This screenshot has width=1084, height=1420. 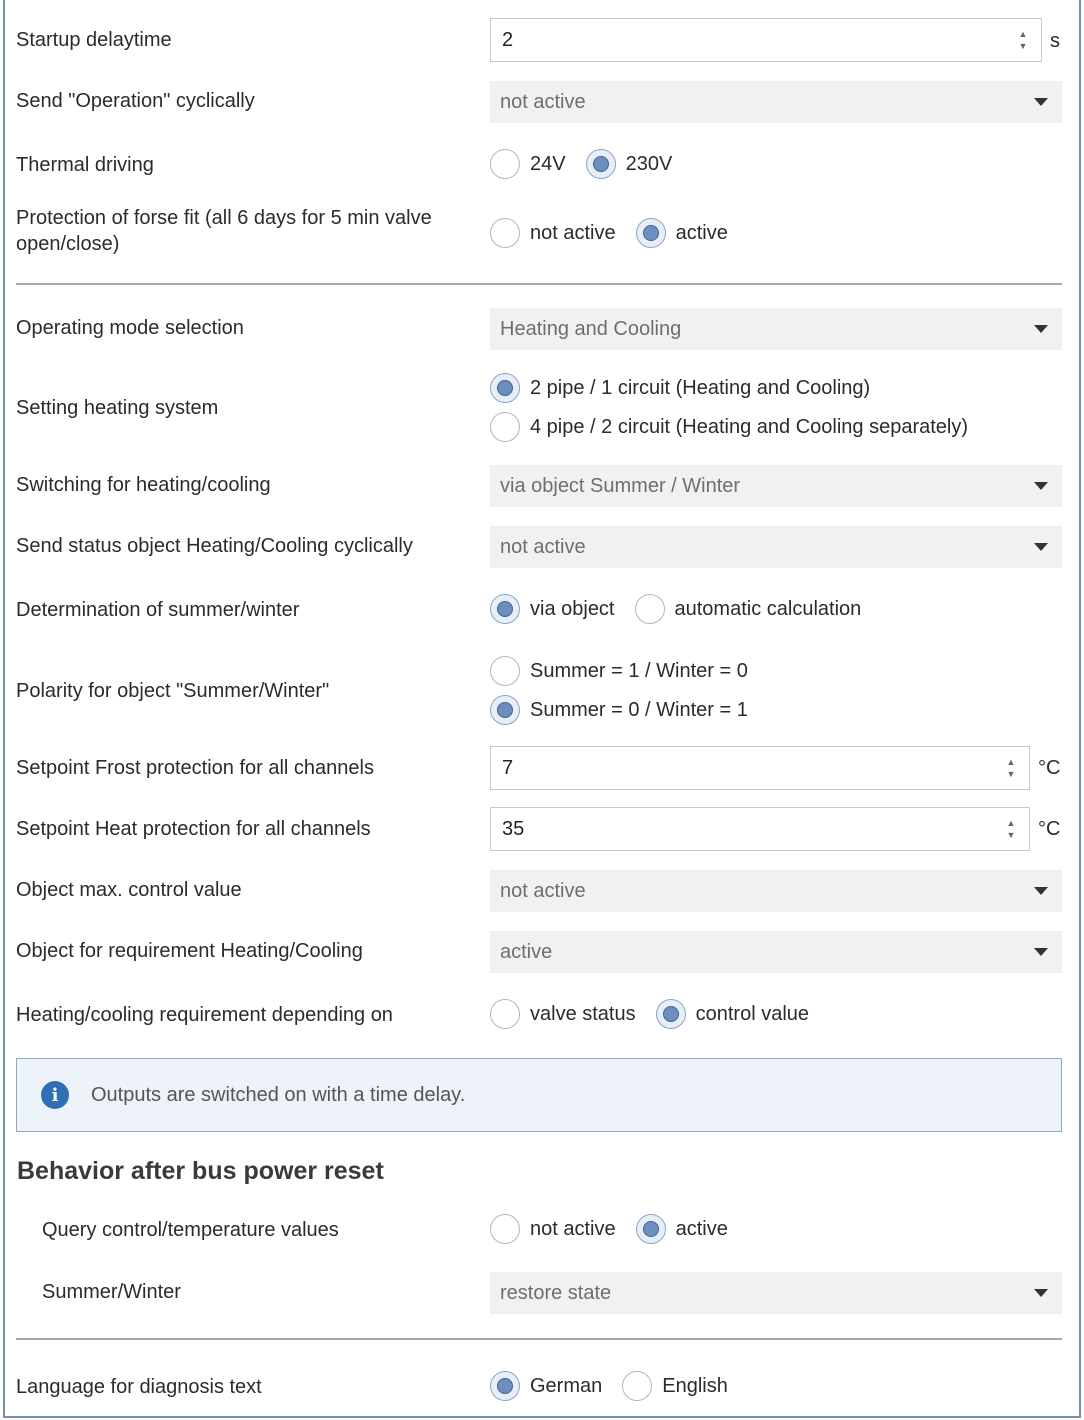 I want to click on max-control-value: not active, so click(x=543, y=890).